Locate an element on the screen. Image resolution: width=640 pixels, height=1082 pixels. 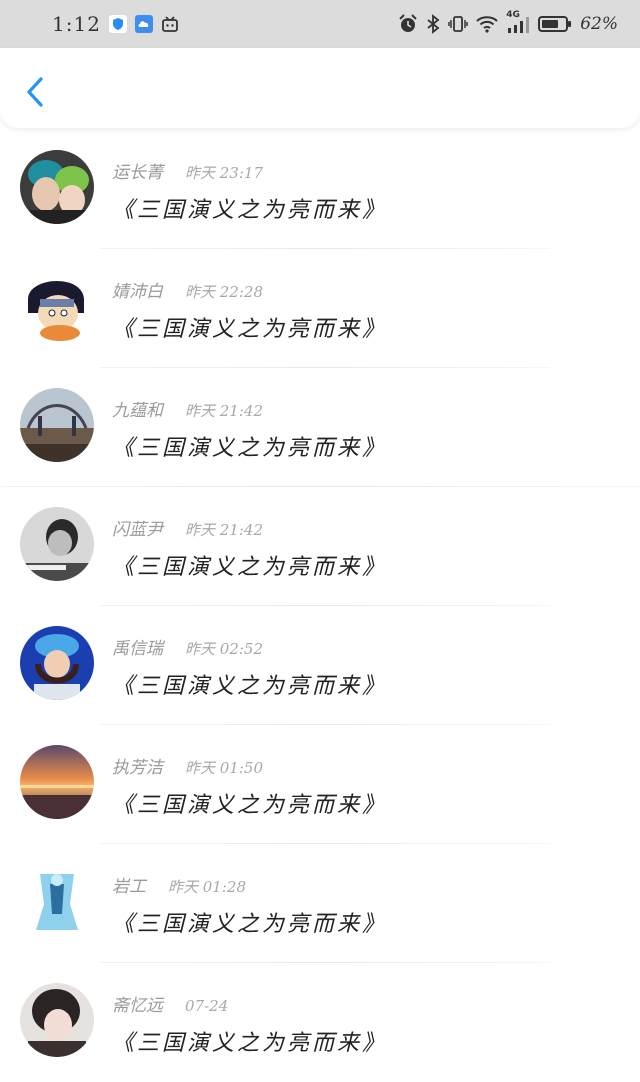
back-button is located at coordinates (35, 92).